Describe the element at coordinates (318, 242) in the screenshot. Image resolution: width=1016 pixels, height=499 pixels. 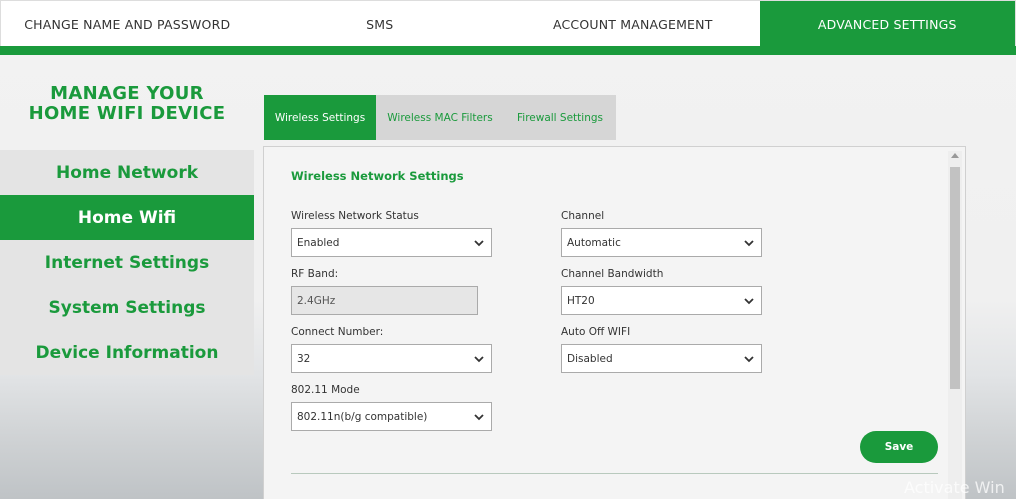
I see `wireless-status-value: Enabled` at that location.